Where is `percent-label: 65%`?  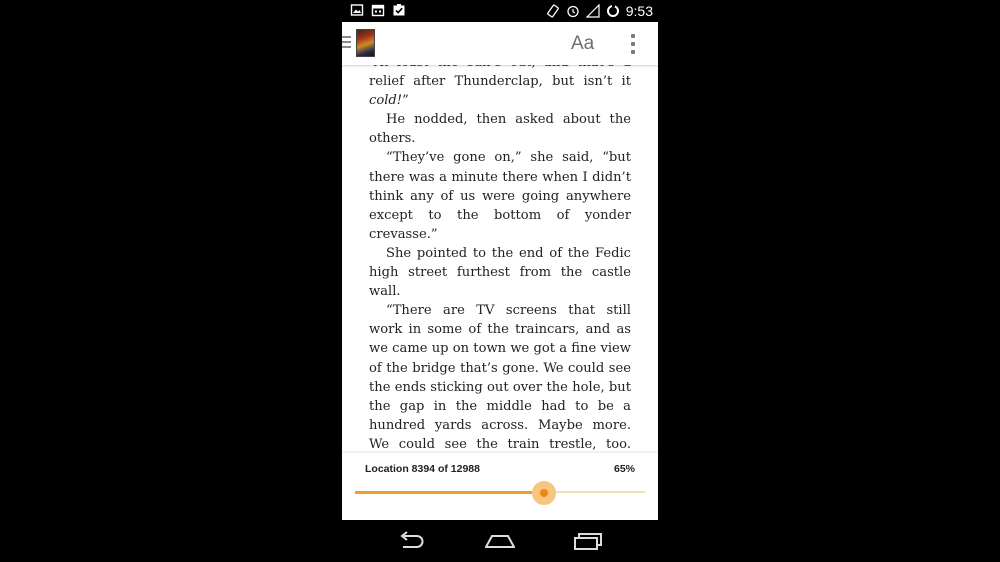 percent-label: 65% is located at coordinates (624, 469).